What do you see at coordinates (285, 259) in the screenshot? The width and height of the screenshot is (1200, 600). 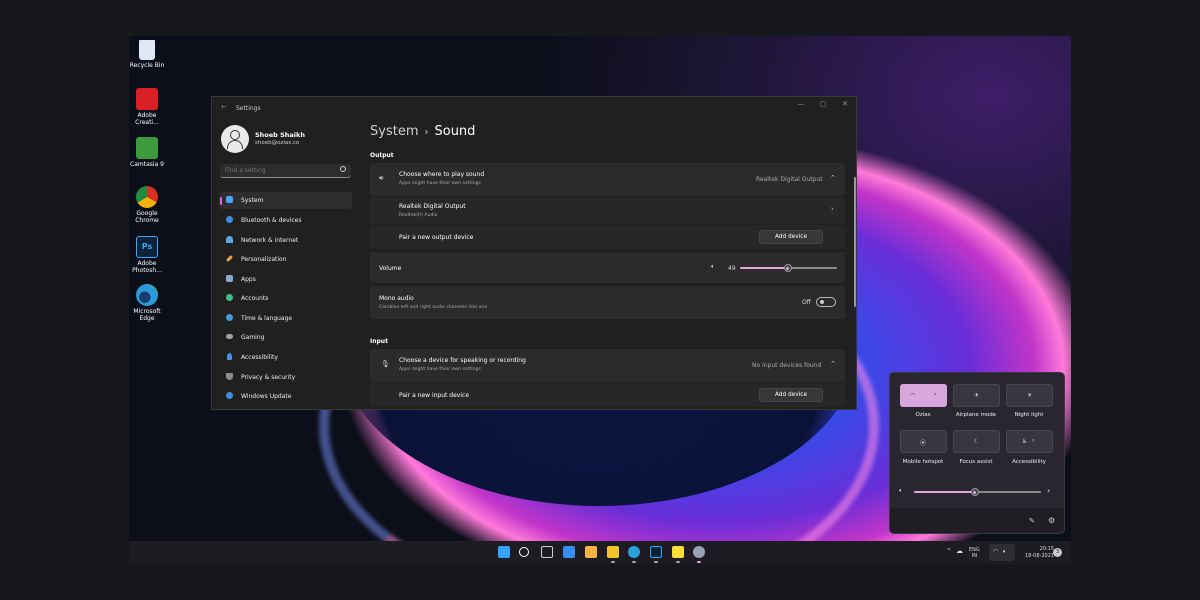 I see `sidebar-item-personalization: Personalization` at bounding box center [285, 259].